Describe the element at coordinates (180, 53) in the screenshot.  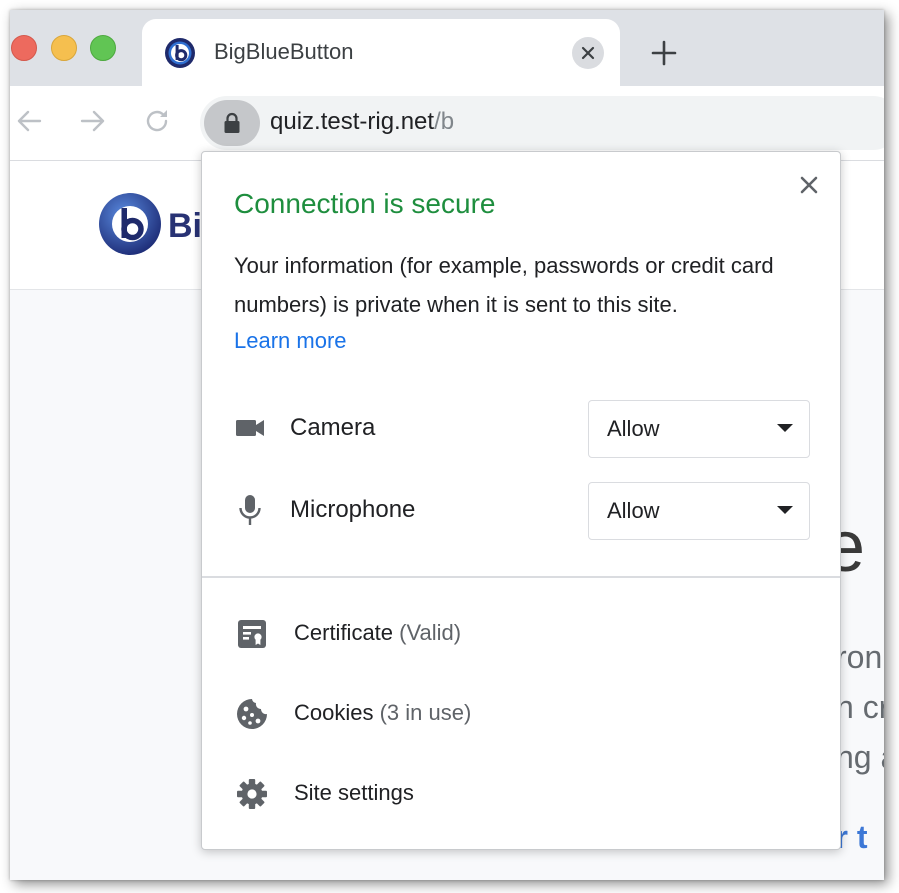
I see `bigbluebutton-favicon-icon` at that location.